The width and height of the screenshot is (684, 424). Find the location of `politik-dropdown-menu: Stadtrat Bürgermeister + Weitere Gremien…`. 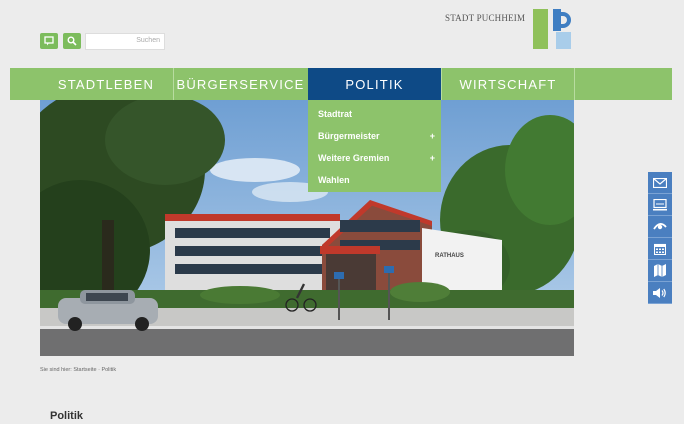

politik-dropdown-menu: Stadtrat Bürgermeister + Weitere Gremien… is located at coordinates (374, 146).